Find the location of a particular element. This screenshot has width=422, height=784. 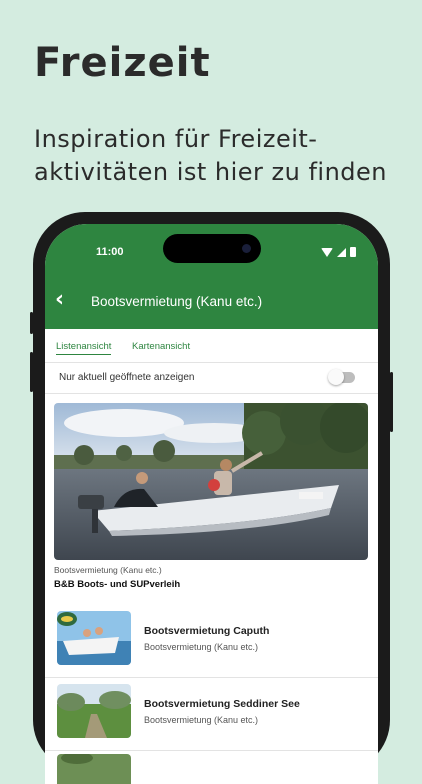

featured-image is located at coordinates (211, 481).